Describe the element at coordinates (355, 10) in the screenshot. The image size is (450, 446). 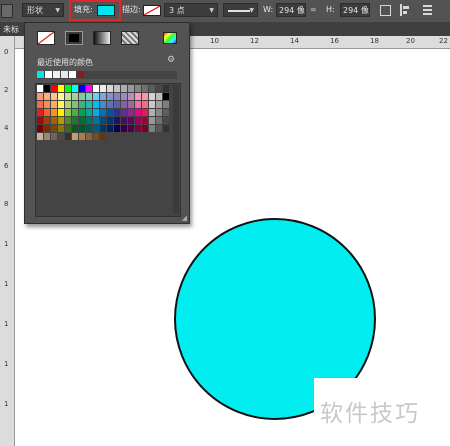
I see `height-input: 294 像` at that location.